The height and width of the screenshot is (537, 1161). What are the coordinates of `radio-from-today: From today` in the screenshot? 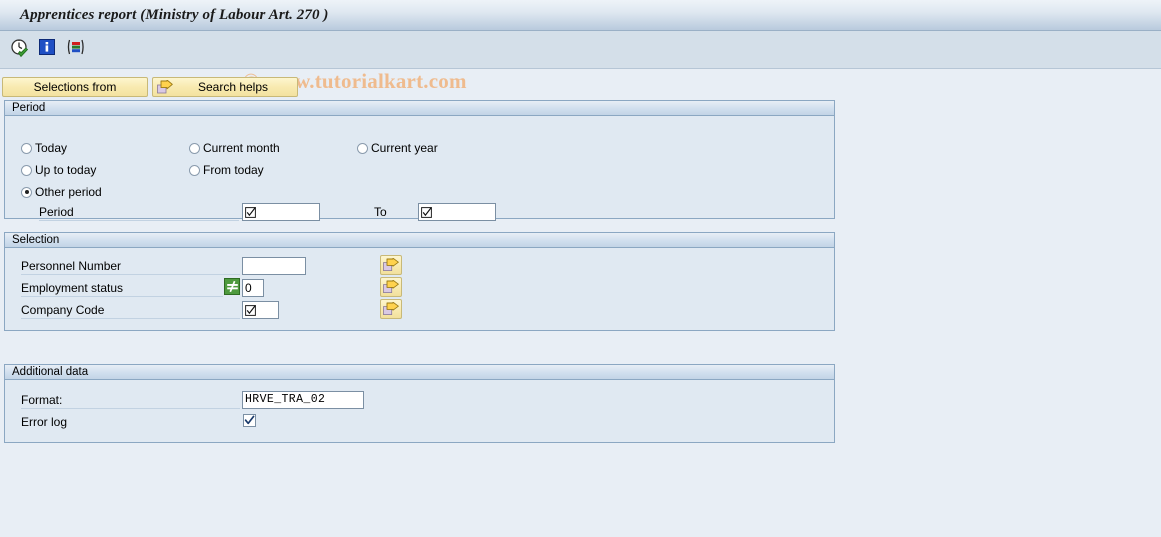 It's located at (226, 170).